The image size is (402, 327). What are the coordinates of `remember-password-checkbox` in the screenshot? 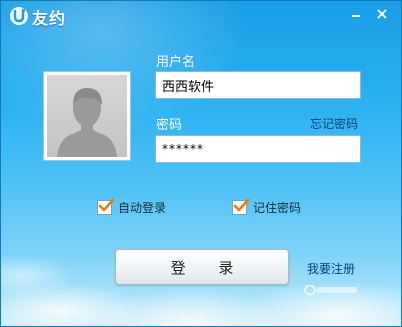 It's located at (241, 206).